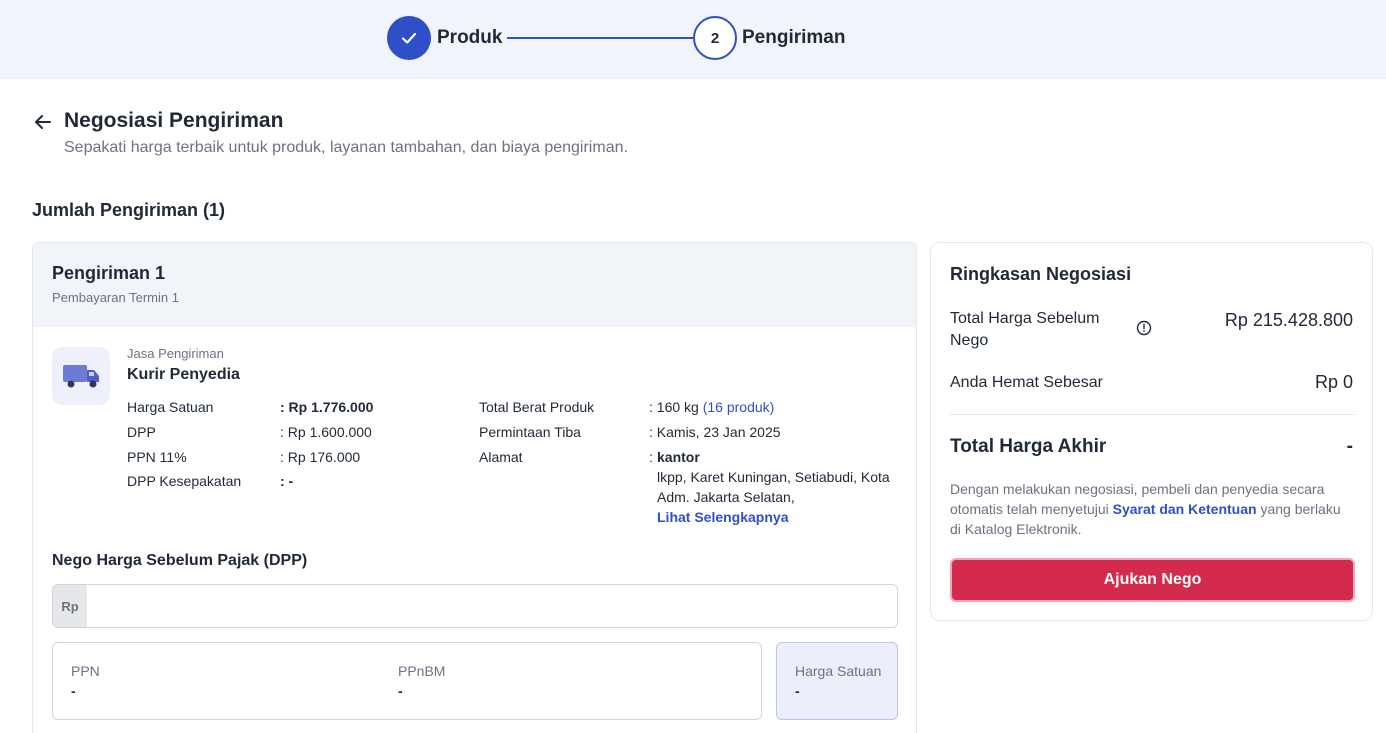 This screenshot has height=733, width=1386. I want to click on check-icon, so click(409, 38).